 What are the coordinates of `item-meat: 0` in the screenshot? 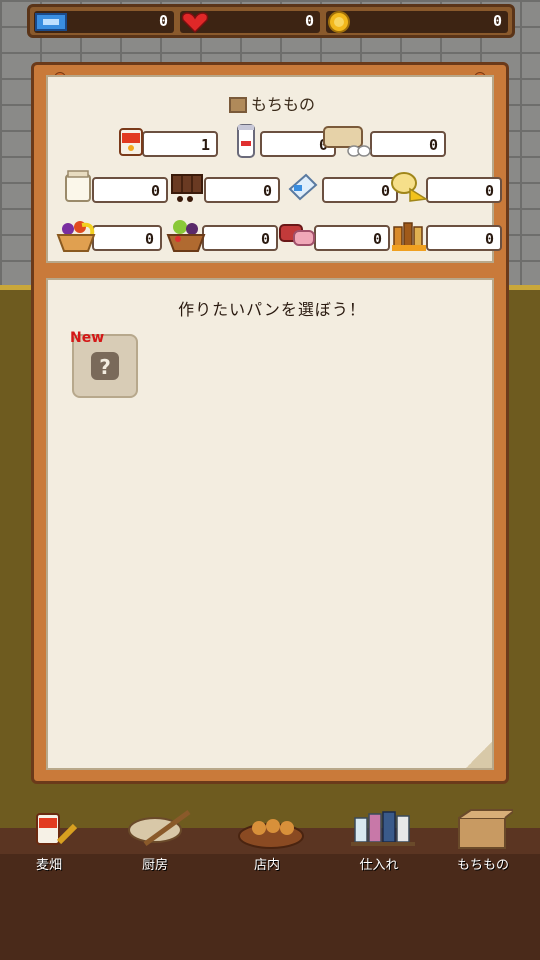 It's located at (333, 235).